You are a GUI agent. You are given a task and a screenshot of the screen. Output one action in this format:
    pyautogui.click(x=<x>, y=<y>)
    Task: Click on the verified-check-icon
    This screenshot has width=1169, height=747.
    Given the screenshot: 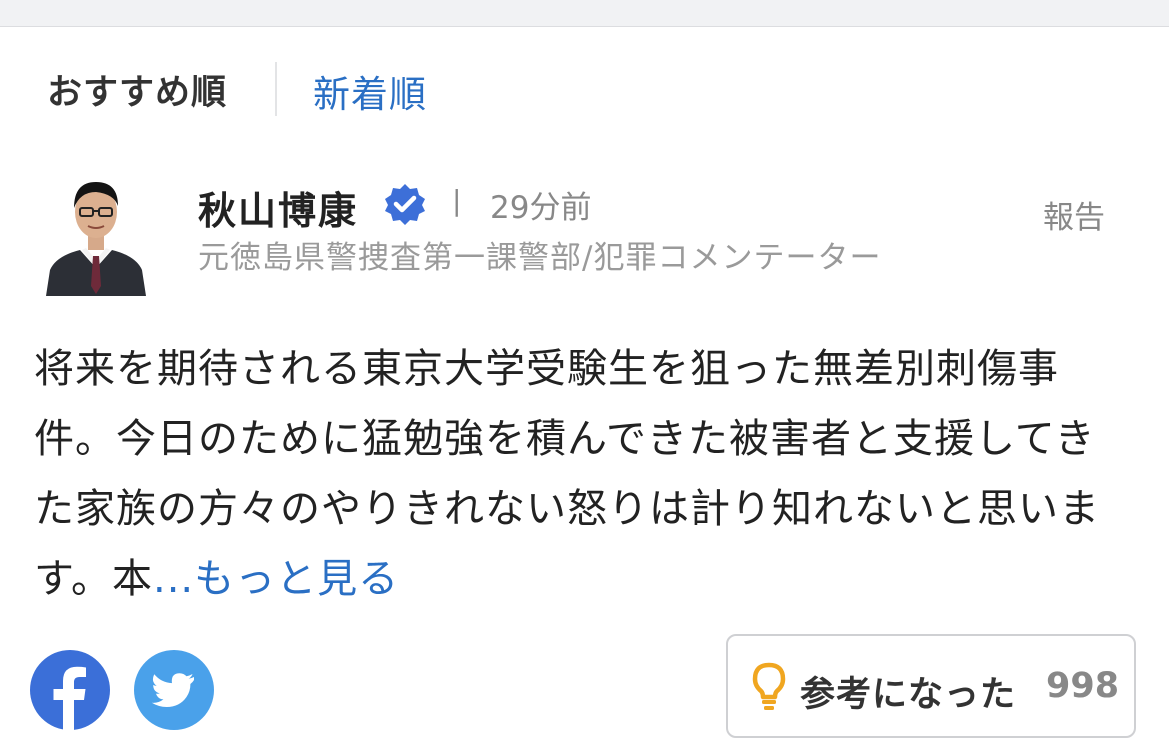 What is the action you would take?
    pyautogui.click(x=405, y=204)
    